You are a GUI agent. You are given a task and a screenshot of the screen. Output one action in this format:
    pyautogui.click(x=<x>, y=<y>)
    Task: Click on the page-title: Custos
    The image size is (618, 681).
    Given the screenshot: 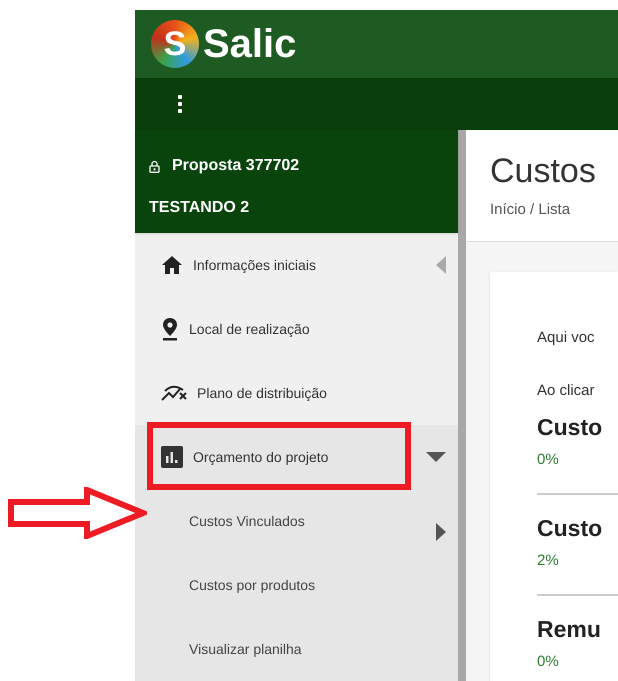 What is the action you would take?
    pyautogui.click(x=543, y=171)
    